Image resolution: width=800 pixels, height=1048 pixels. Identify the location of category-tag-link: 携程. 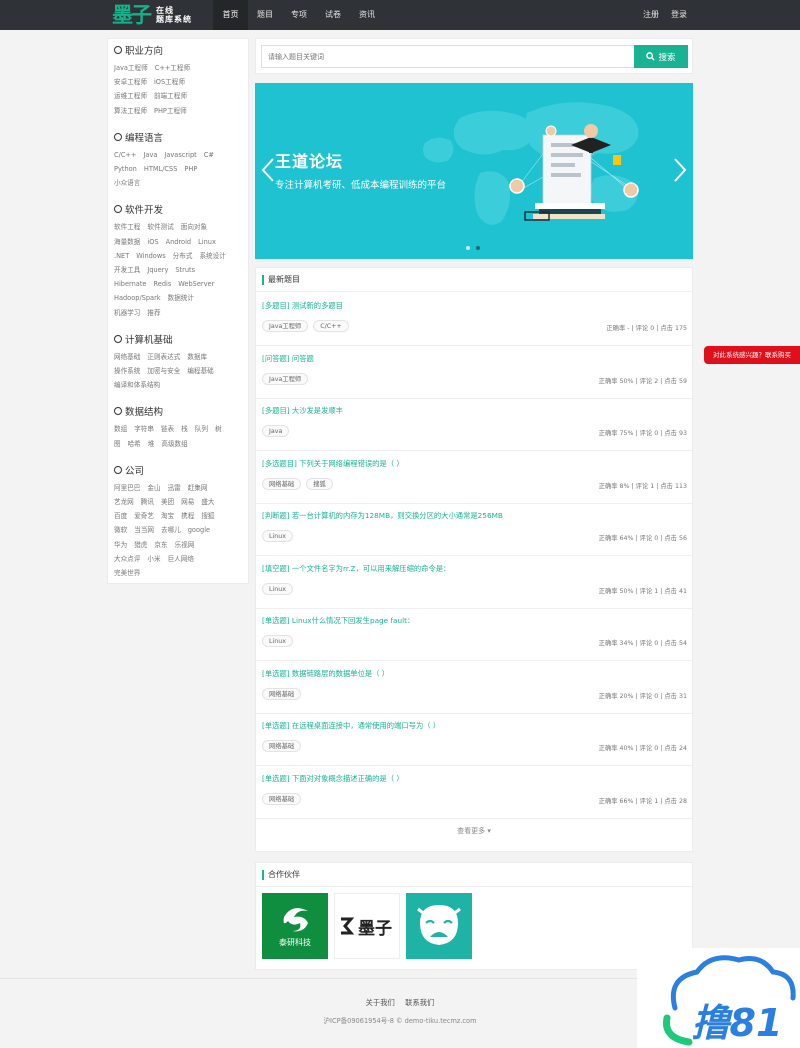
(187, 516).